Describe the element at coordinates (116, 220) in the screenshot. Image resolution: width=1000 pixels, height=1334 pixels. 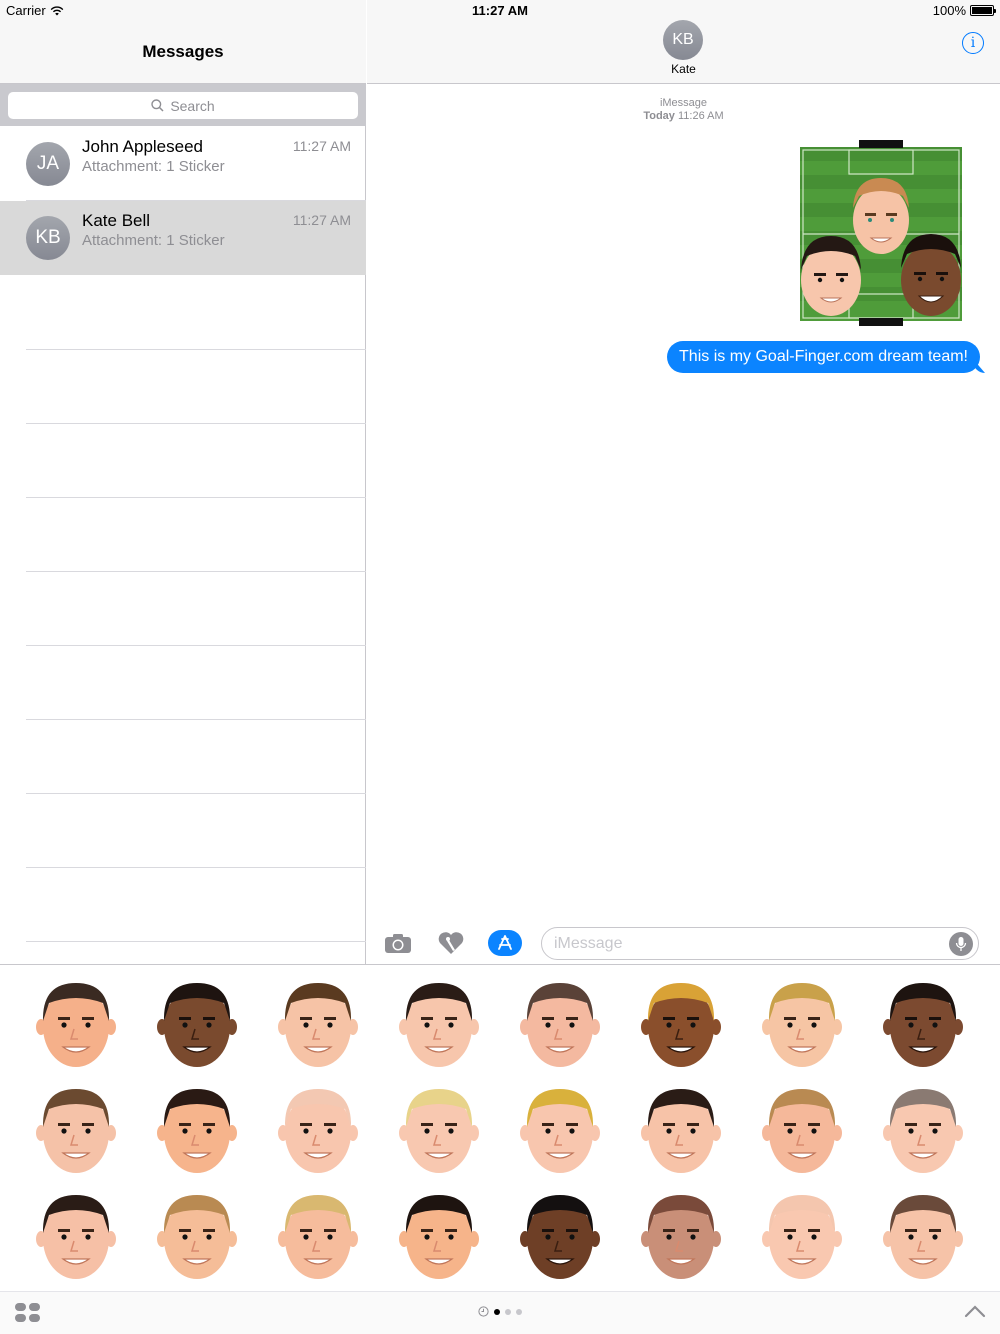
I see `conversation-name: Kate Bell` at that location.